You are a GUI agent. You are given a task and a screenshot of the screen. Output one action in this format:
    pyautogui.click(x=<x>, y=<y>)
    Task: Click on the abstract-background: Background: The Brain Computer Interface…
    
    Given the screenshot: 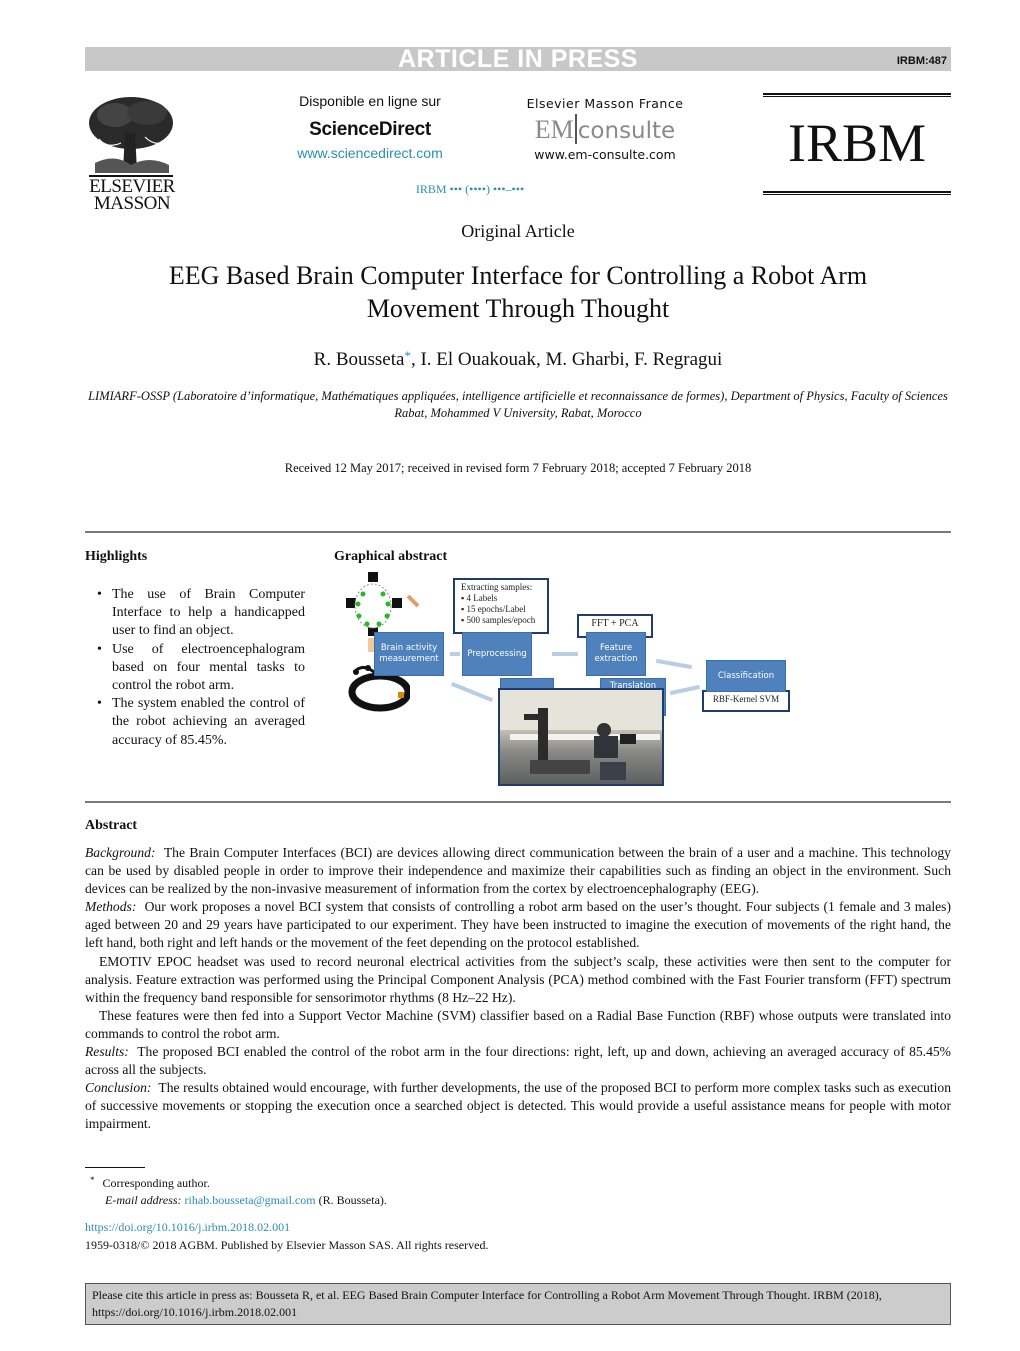 What is the action you would take?
    pyautogui.click(x=518, y=871)
    